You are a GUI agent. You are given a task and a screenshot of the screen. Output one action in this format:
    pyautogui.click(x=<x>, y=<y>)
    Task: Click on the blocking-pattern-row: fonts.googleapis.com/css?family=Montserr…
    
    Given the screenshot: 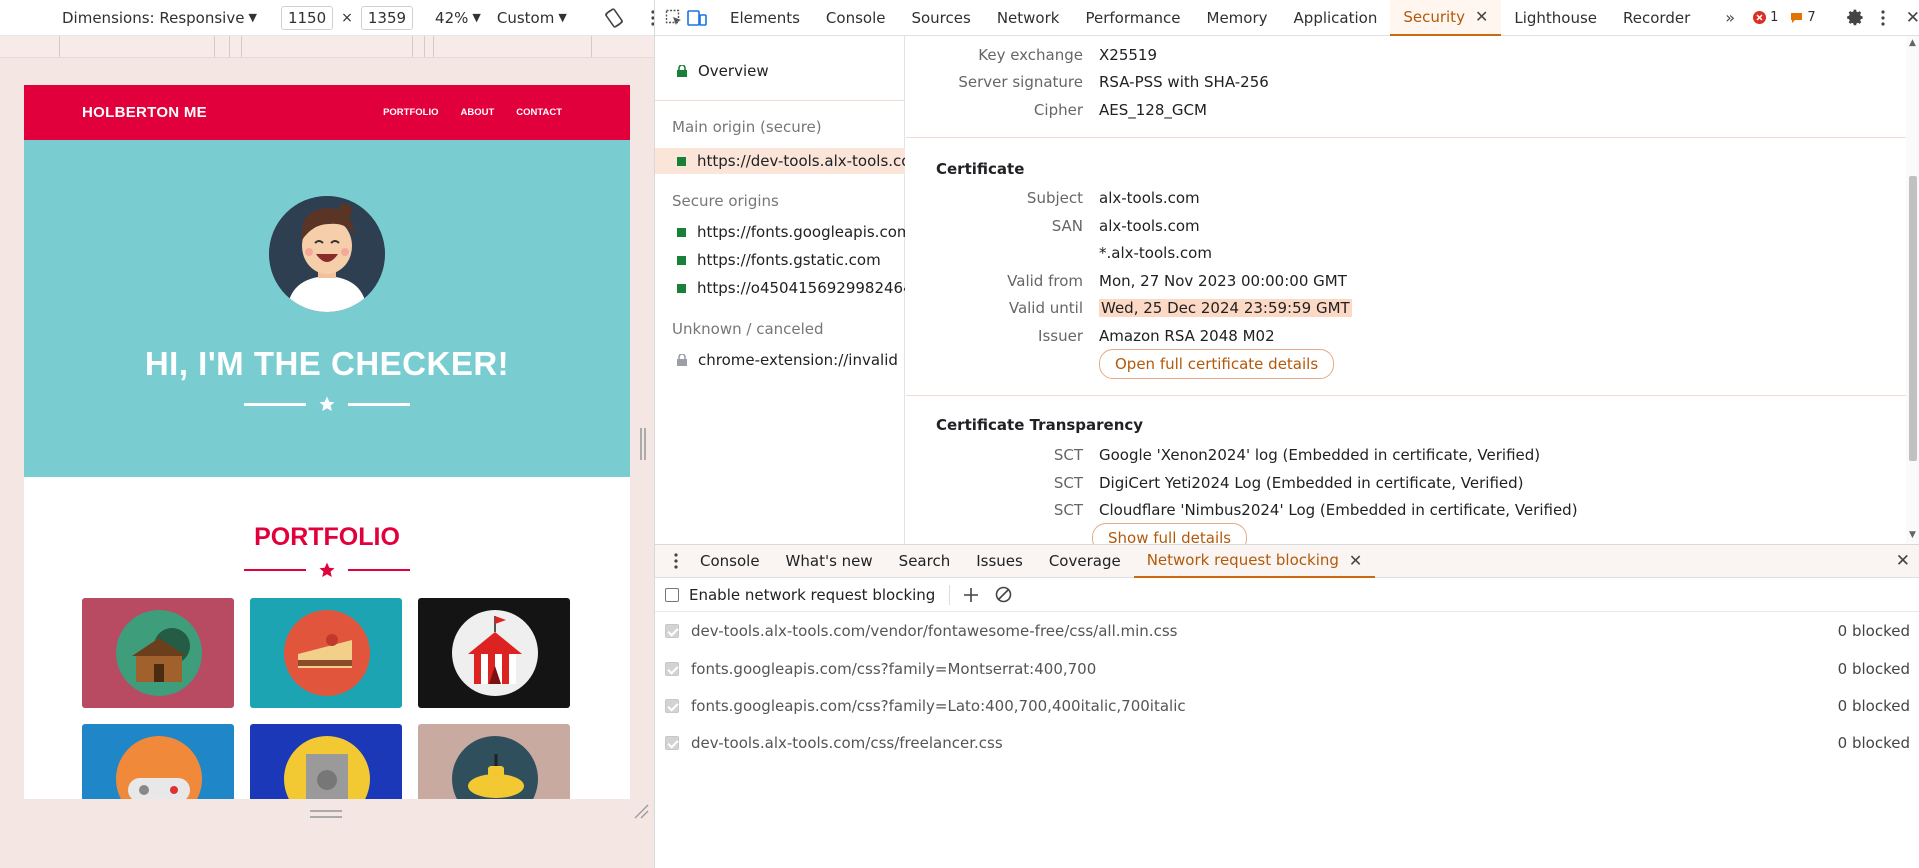 What is the action you would take?
    pyautogui.click(x=1287, y=668)
    